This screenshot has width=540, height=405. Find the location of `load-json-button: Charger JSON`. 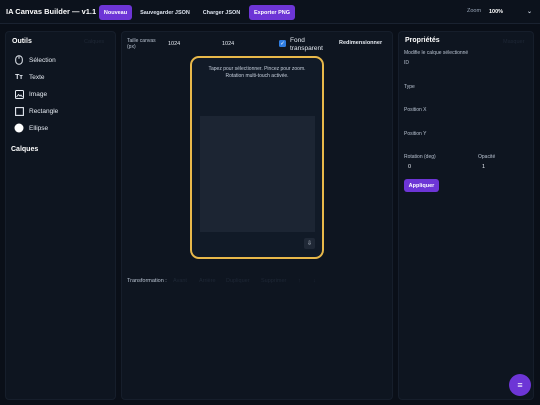

load-json-button: Charger JSON is located at coordinates (221, 12).